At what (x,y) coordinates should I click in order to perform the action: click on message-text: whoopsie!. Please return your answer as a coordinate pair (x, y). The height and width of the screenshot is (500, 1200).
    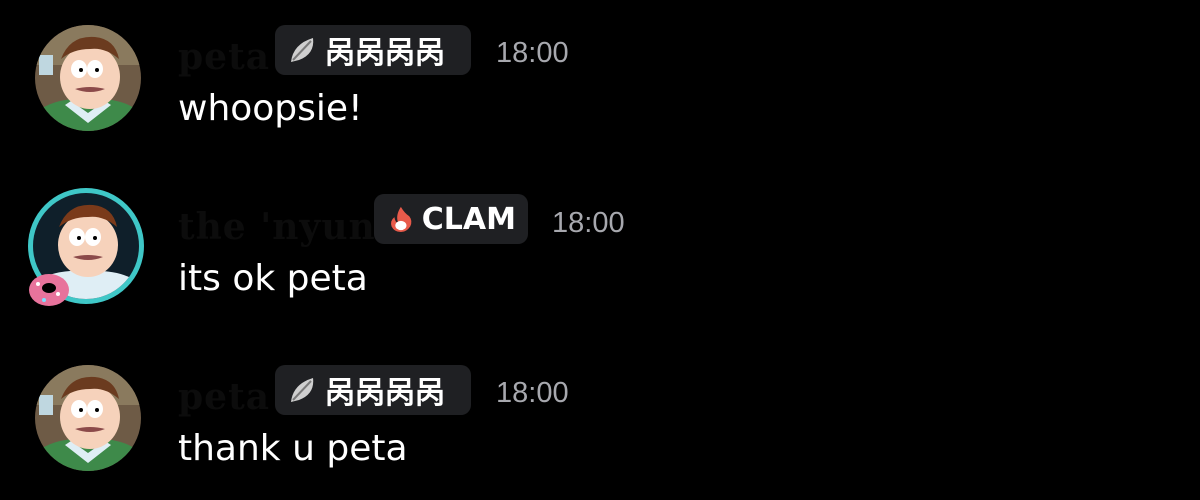
    Looking at the image, I should click on (270, 108).